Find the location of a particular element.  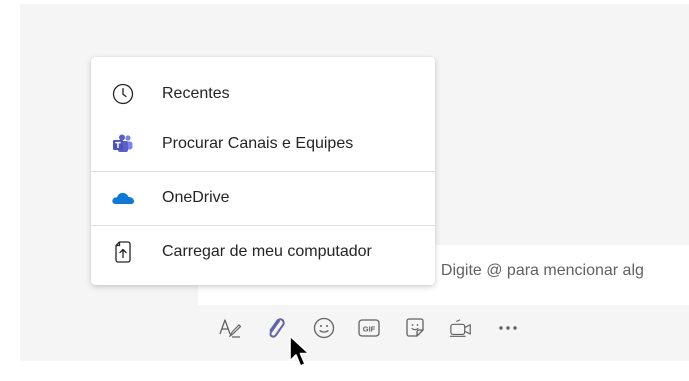

menu-item-carregar: Carregar de meu computador is located at coordinates (263, 252).